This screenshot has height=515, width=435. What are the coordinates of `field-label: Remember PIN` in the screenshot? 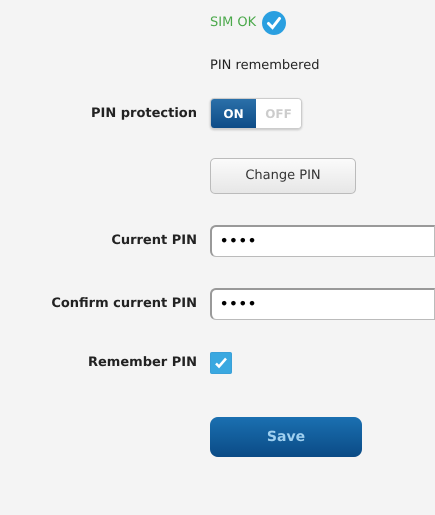 It's located at (142, 362).